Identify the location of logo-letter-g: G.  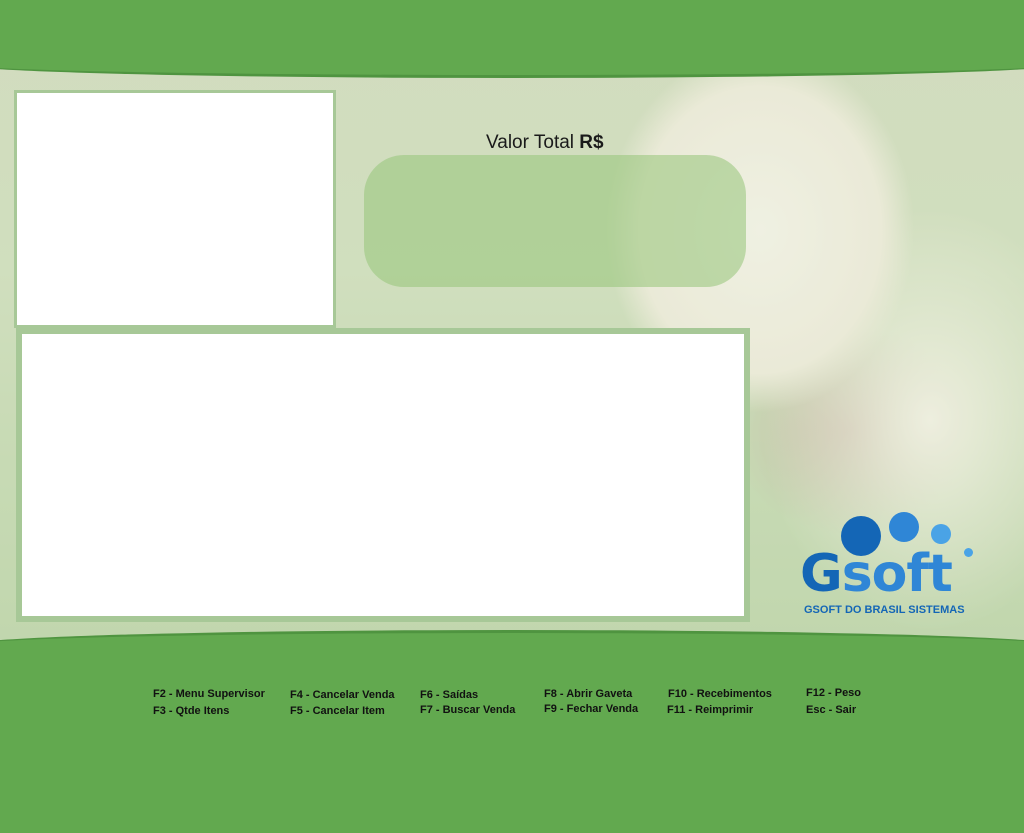
(821, 574).